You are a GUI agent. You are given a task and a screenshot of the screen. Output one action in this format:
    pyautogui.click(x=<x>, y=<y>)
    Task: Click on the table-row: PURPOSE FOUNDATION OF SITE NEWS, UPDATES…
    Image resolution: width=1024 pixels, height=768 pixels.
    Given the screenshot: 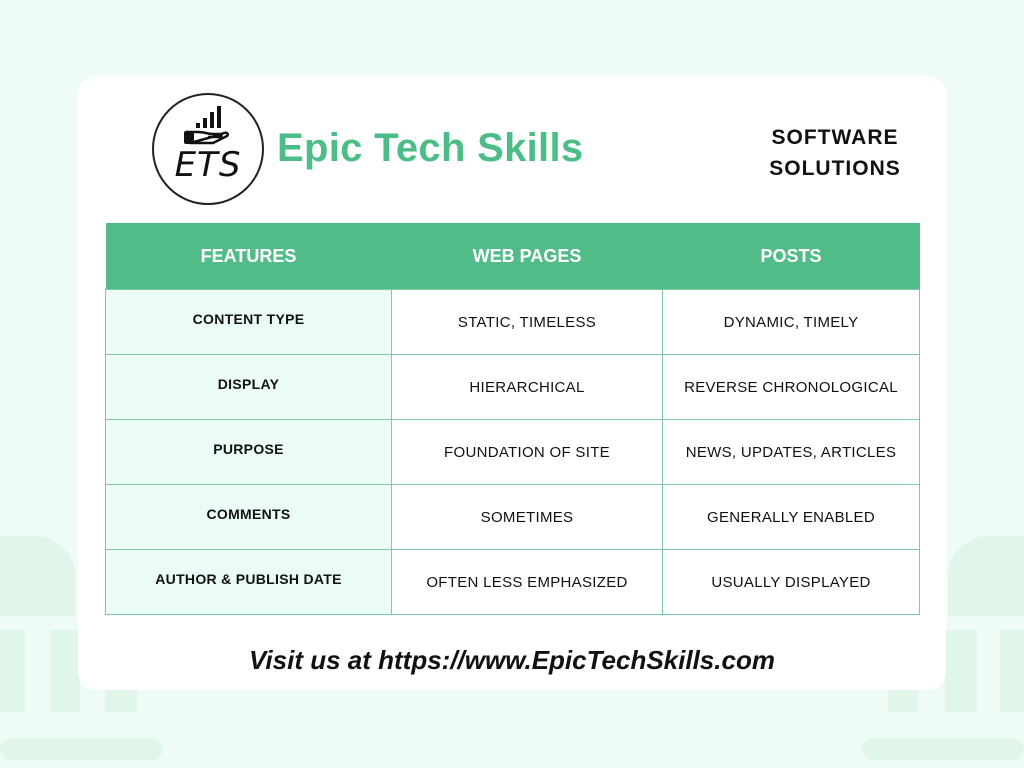 What is the action you would take?
    pyautogui.click(x=512, y=452)
    